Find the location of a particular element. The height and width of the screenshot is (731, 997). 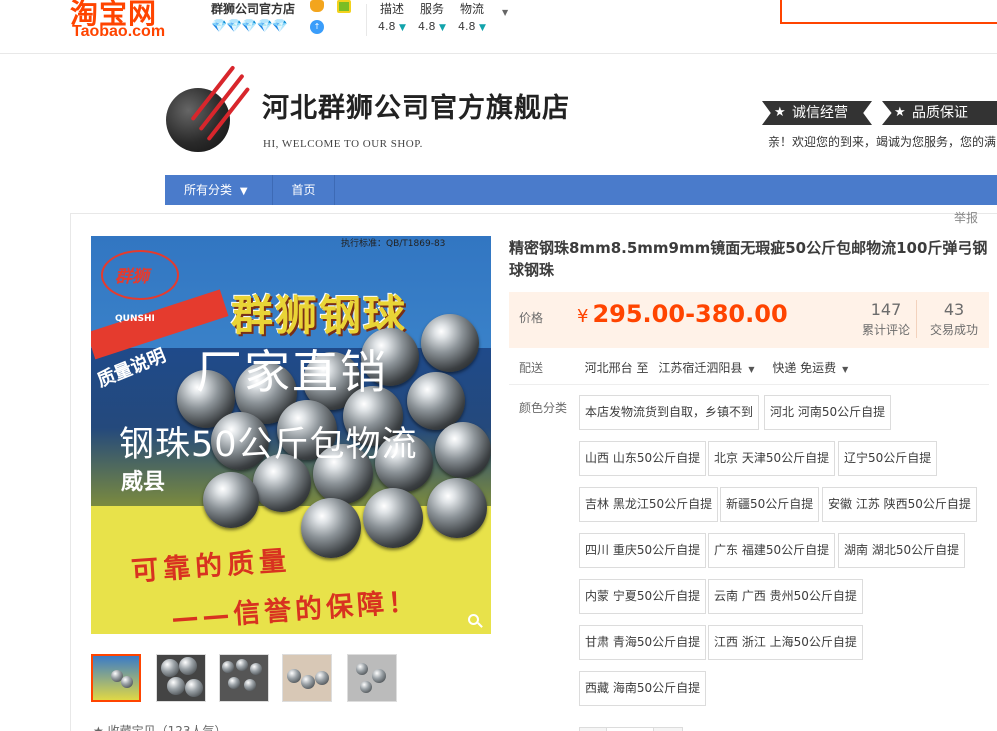

image-direct-text: 厂家直销 is located at coordinates (292, 372).